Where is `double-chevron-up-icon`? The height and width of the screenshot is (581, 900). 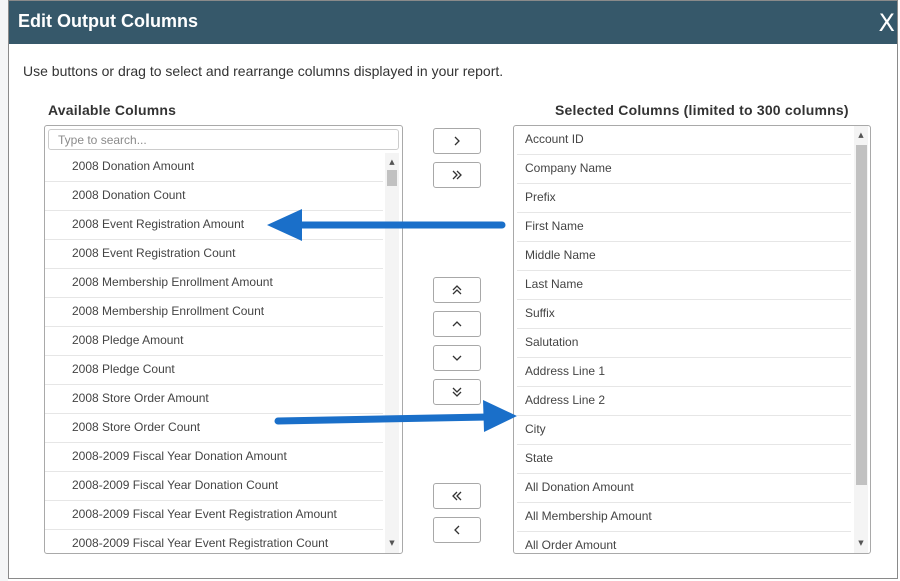
double-chevron-up-icon is located at coordinates (457, 290).